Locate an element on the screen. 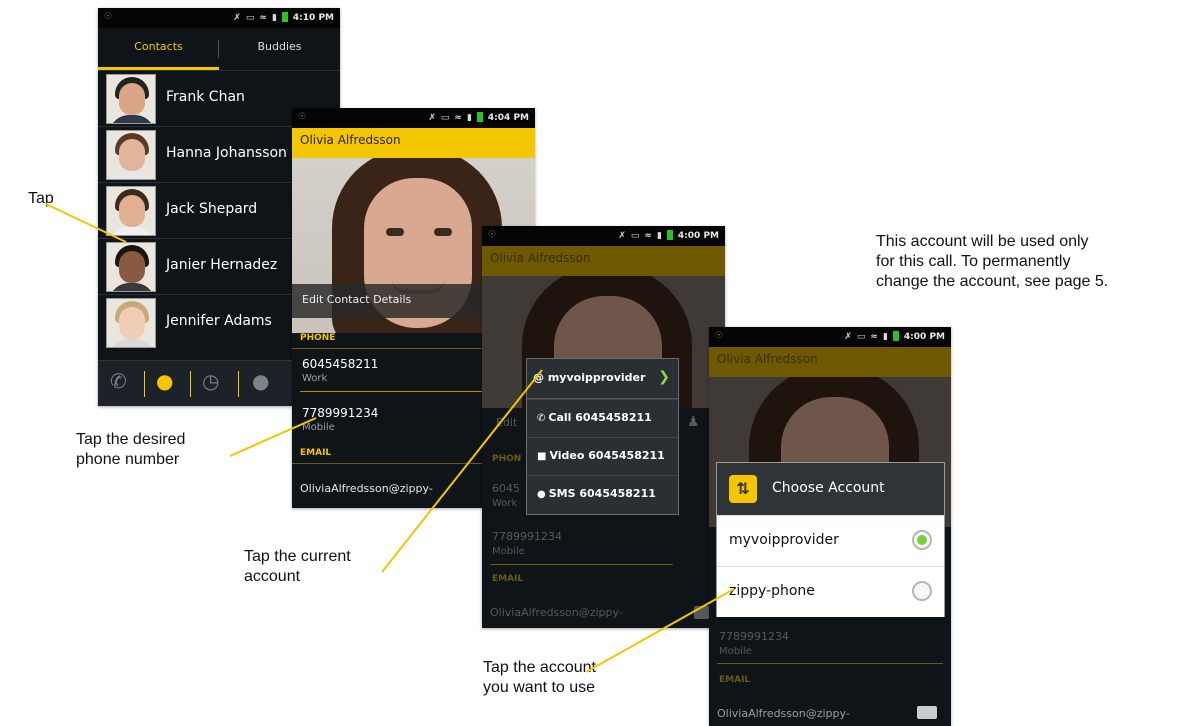  radio-selected-icon is located at coordinates (922, 540).